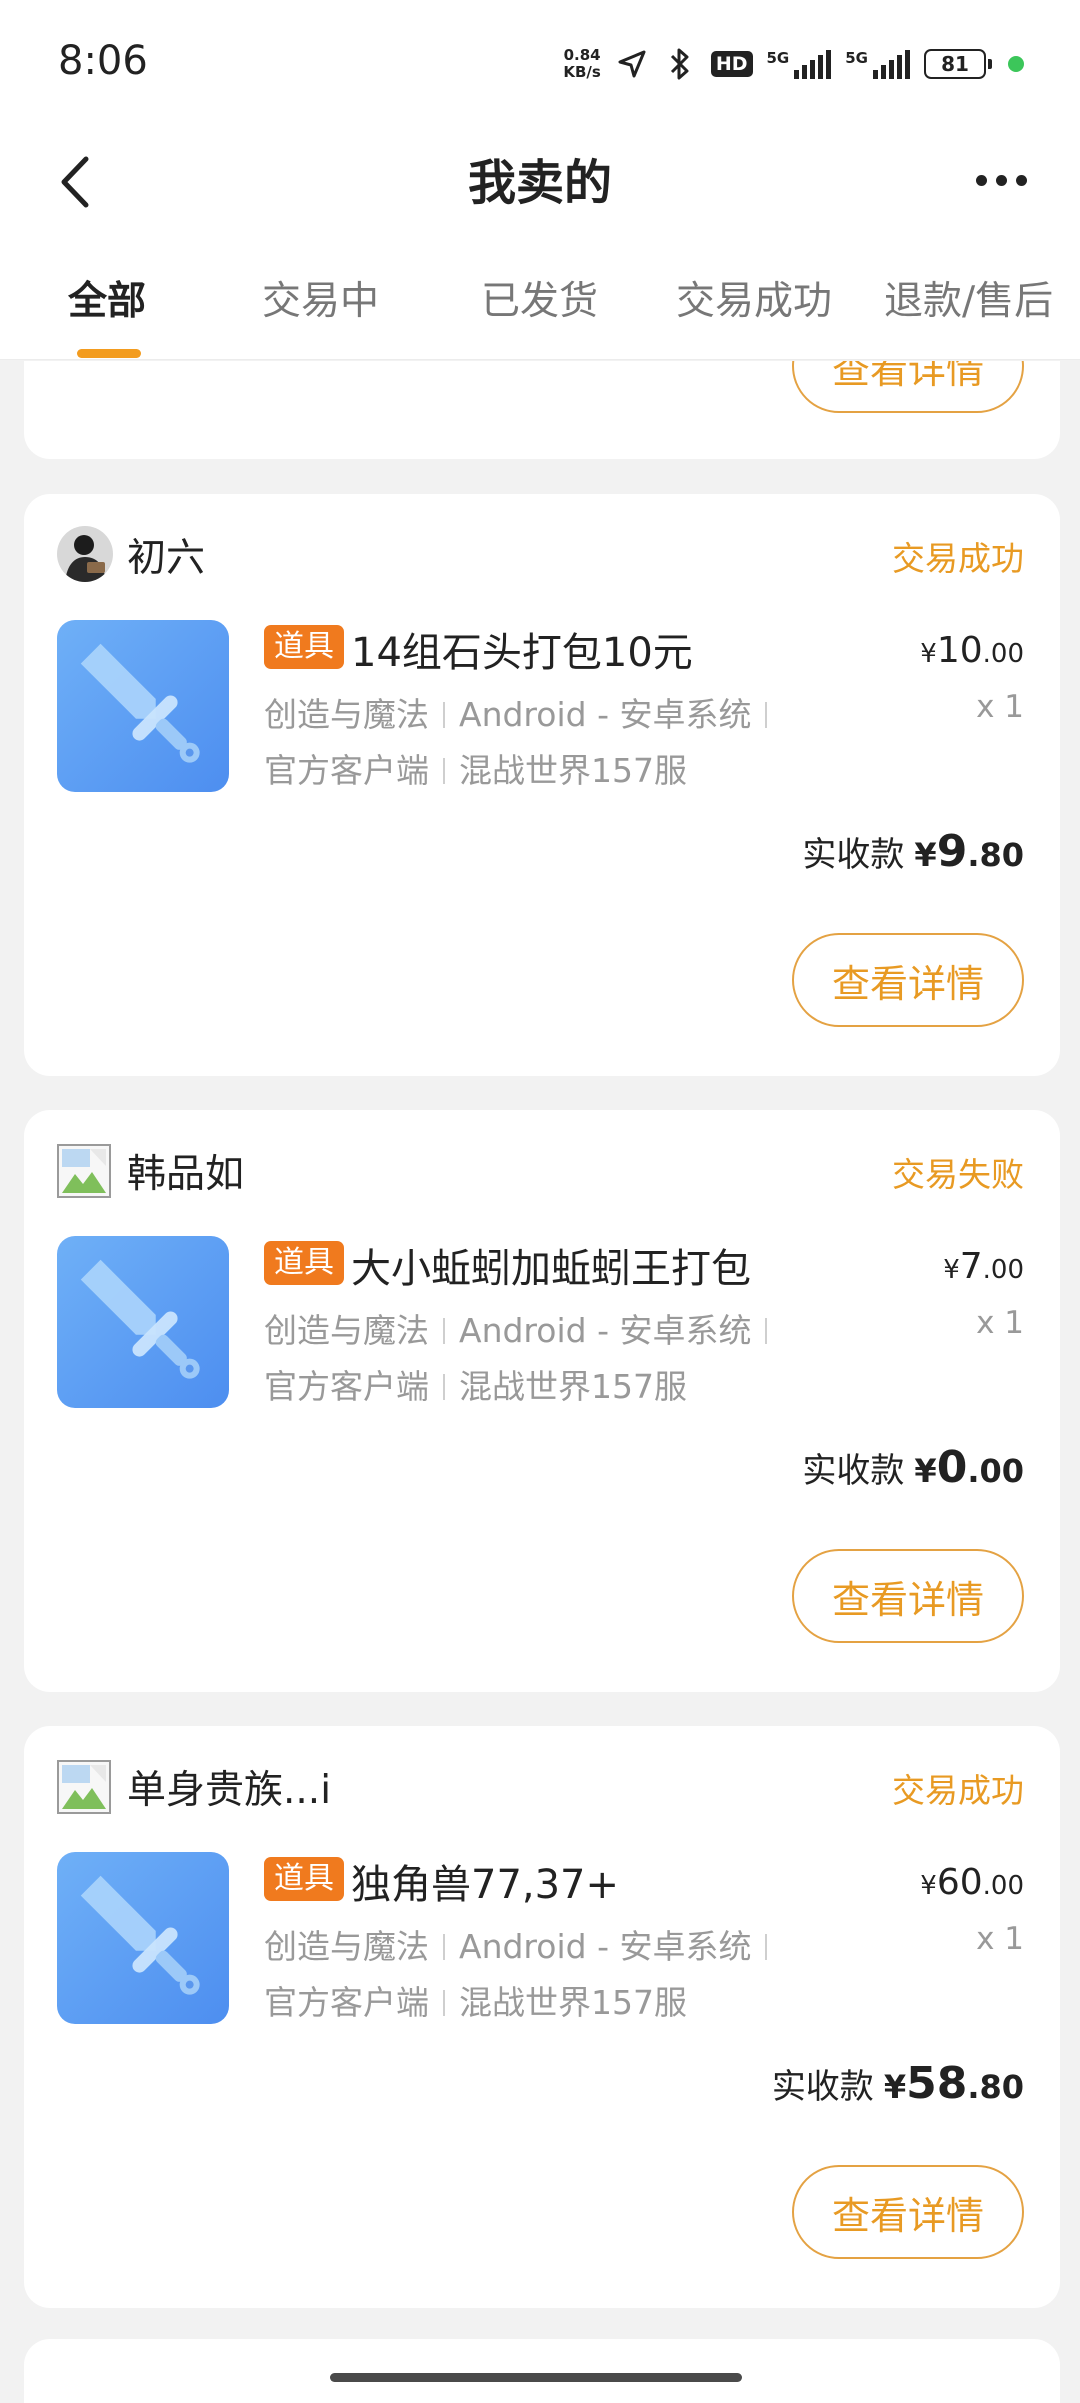 The width and height of the screenshot is (1080, 2403). What do you see at coordinates (955, 64) in the screenshot?
I see `battery-level: 81` at bounding box center [955, 64].